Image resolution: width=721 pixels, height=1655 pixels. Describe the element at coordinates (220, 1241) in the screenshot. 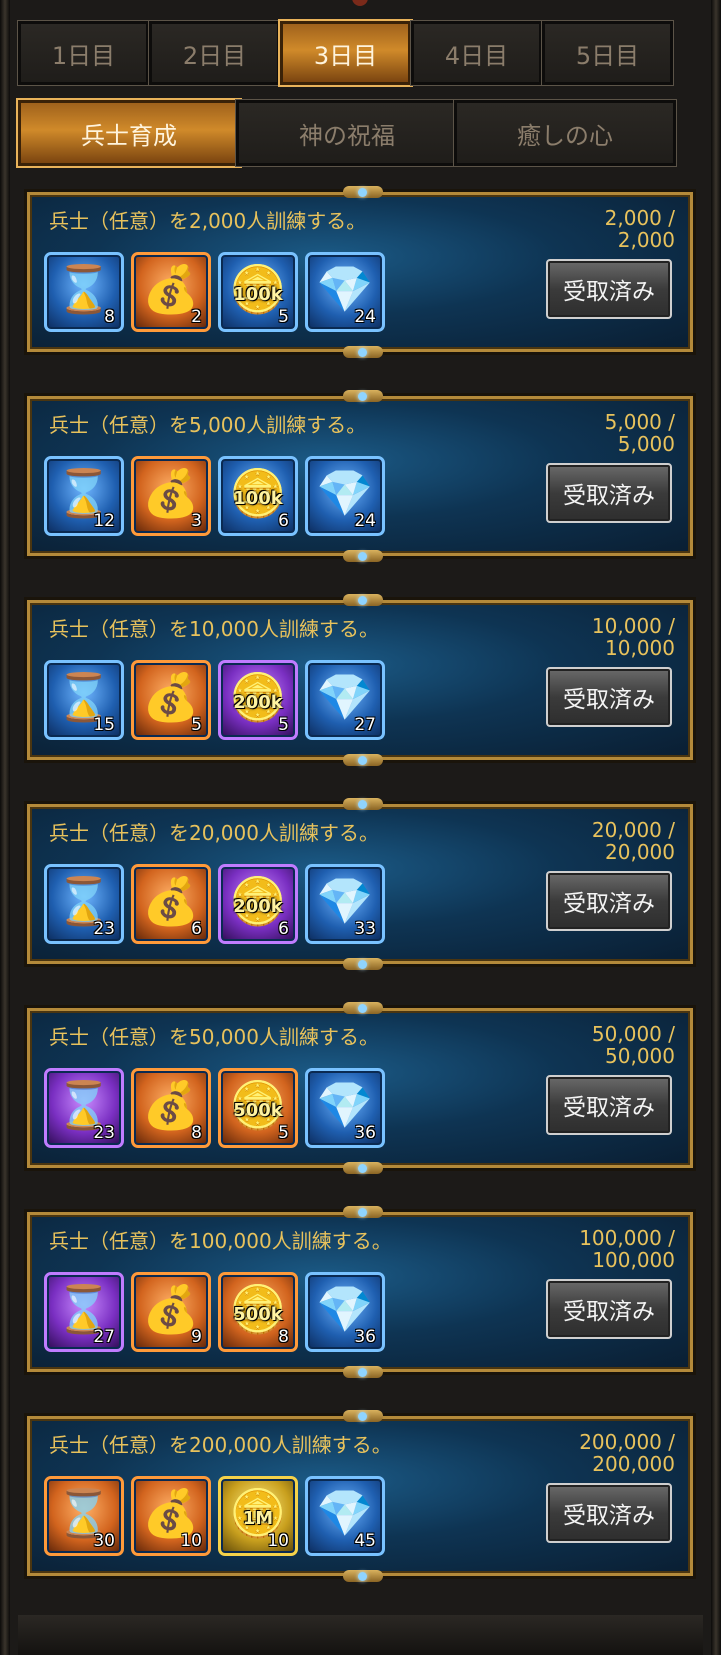

I see `task-title: 兵士（任意）を100,000人訓練する。` at that location.